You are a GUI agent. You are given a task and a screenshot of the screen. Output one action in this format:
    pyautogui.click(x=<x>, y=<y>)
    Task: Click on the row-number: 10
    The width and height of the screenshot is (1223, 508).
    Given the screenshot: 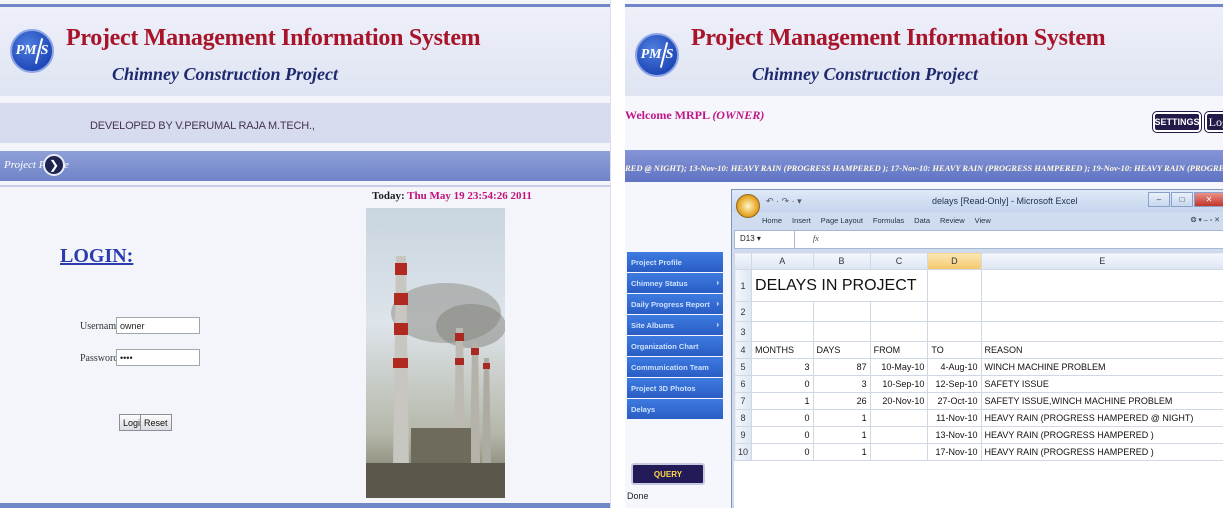 What is the action you would take?
    pyautogui.click(x=743, y=452)
    